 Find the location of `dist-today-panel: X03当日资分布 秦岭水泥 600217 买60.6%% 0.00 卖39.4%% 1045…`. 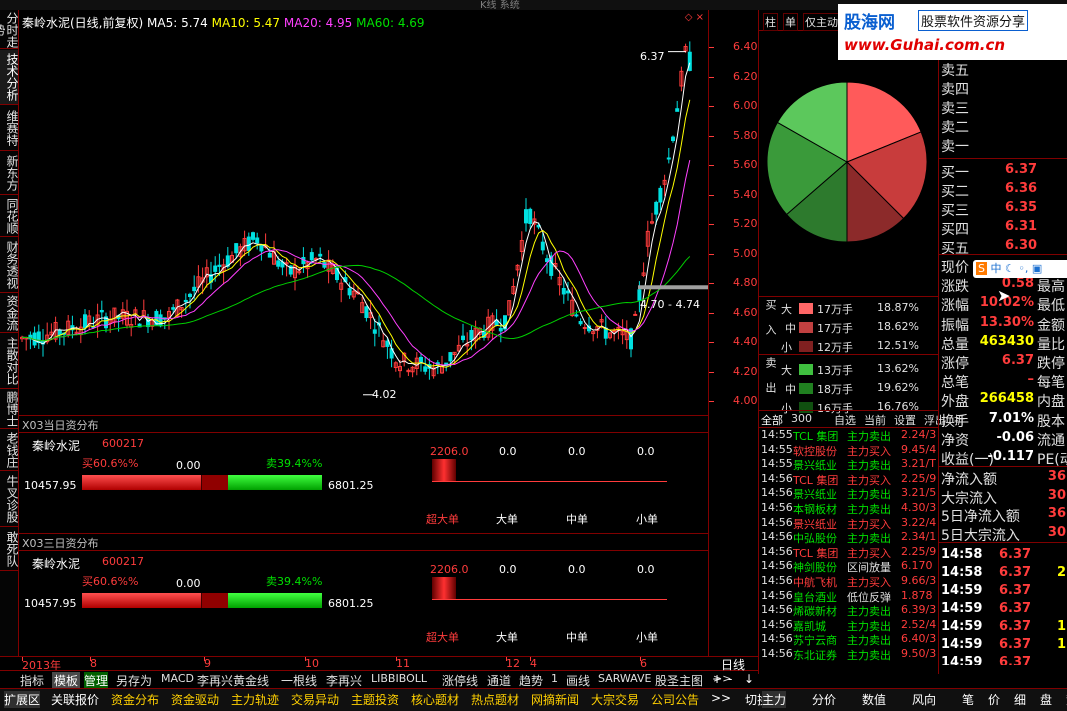

dist-today-panel: X03当日资分布 秦岭水泥 600217 买60.6%% 0.00 卖39.4%% 1045… is located at coordinates (363, 474).